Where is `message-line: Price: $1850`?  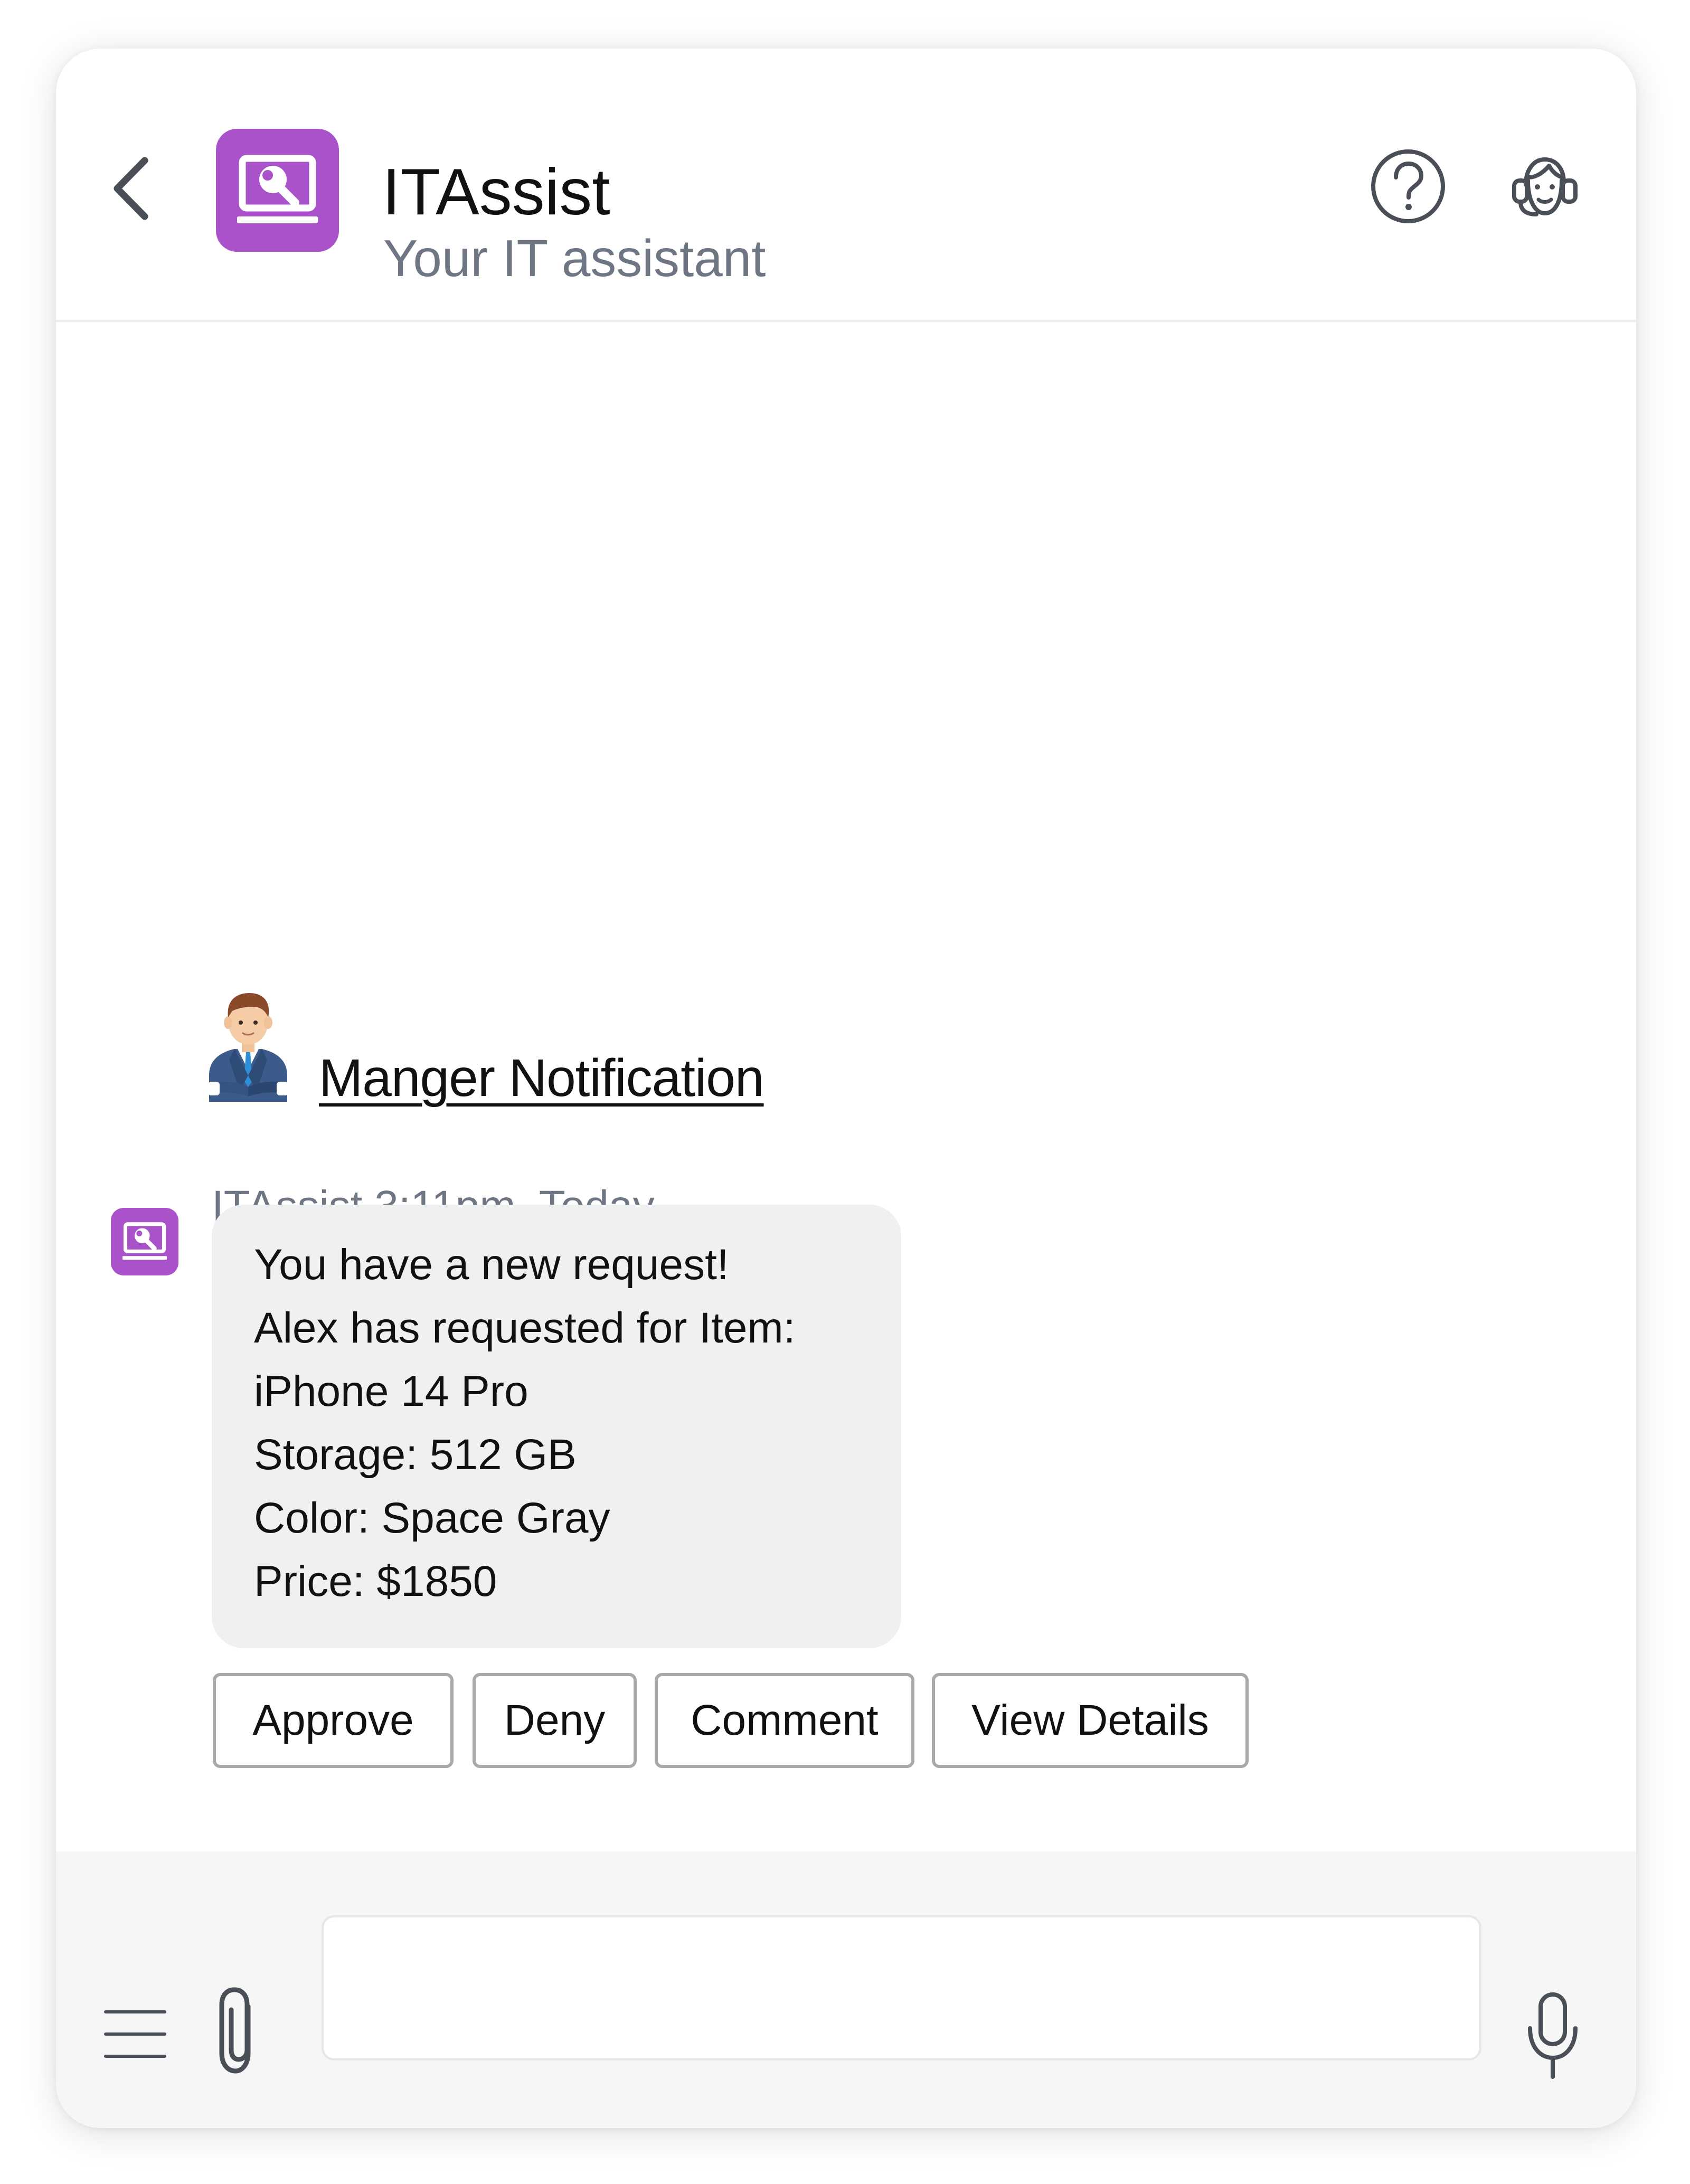
message-line: Price: $1850 is located at coordinates (375, 1581).